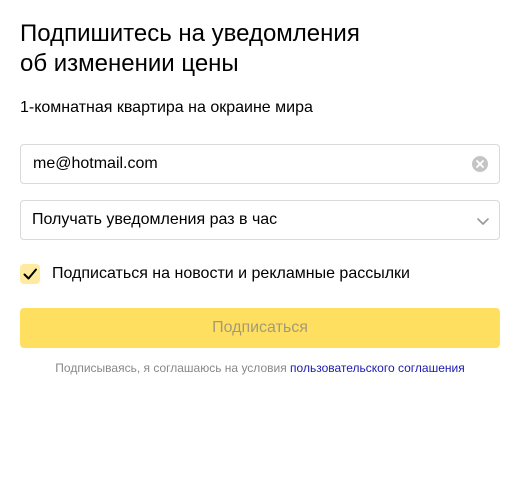 This screenshot has height=500, width=520. I want to click on newsletter-checkbox, so click(30, 274).